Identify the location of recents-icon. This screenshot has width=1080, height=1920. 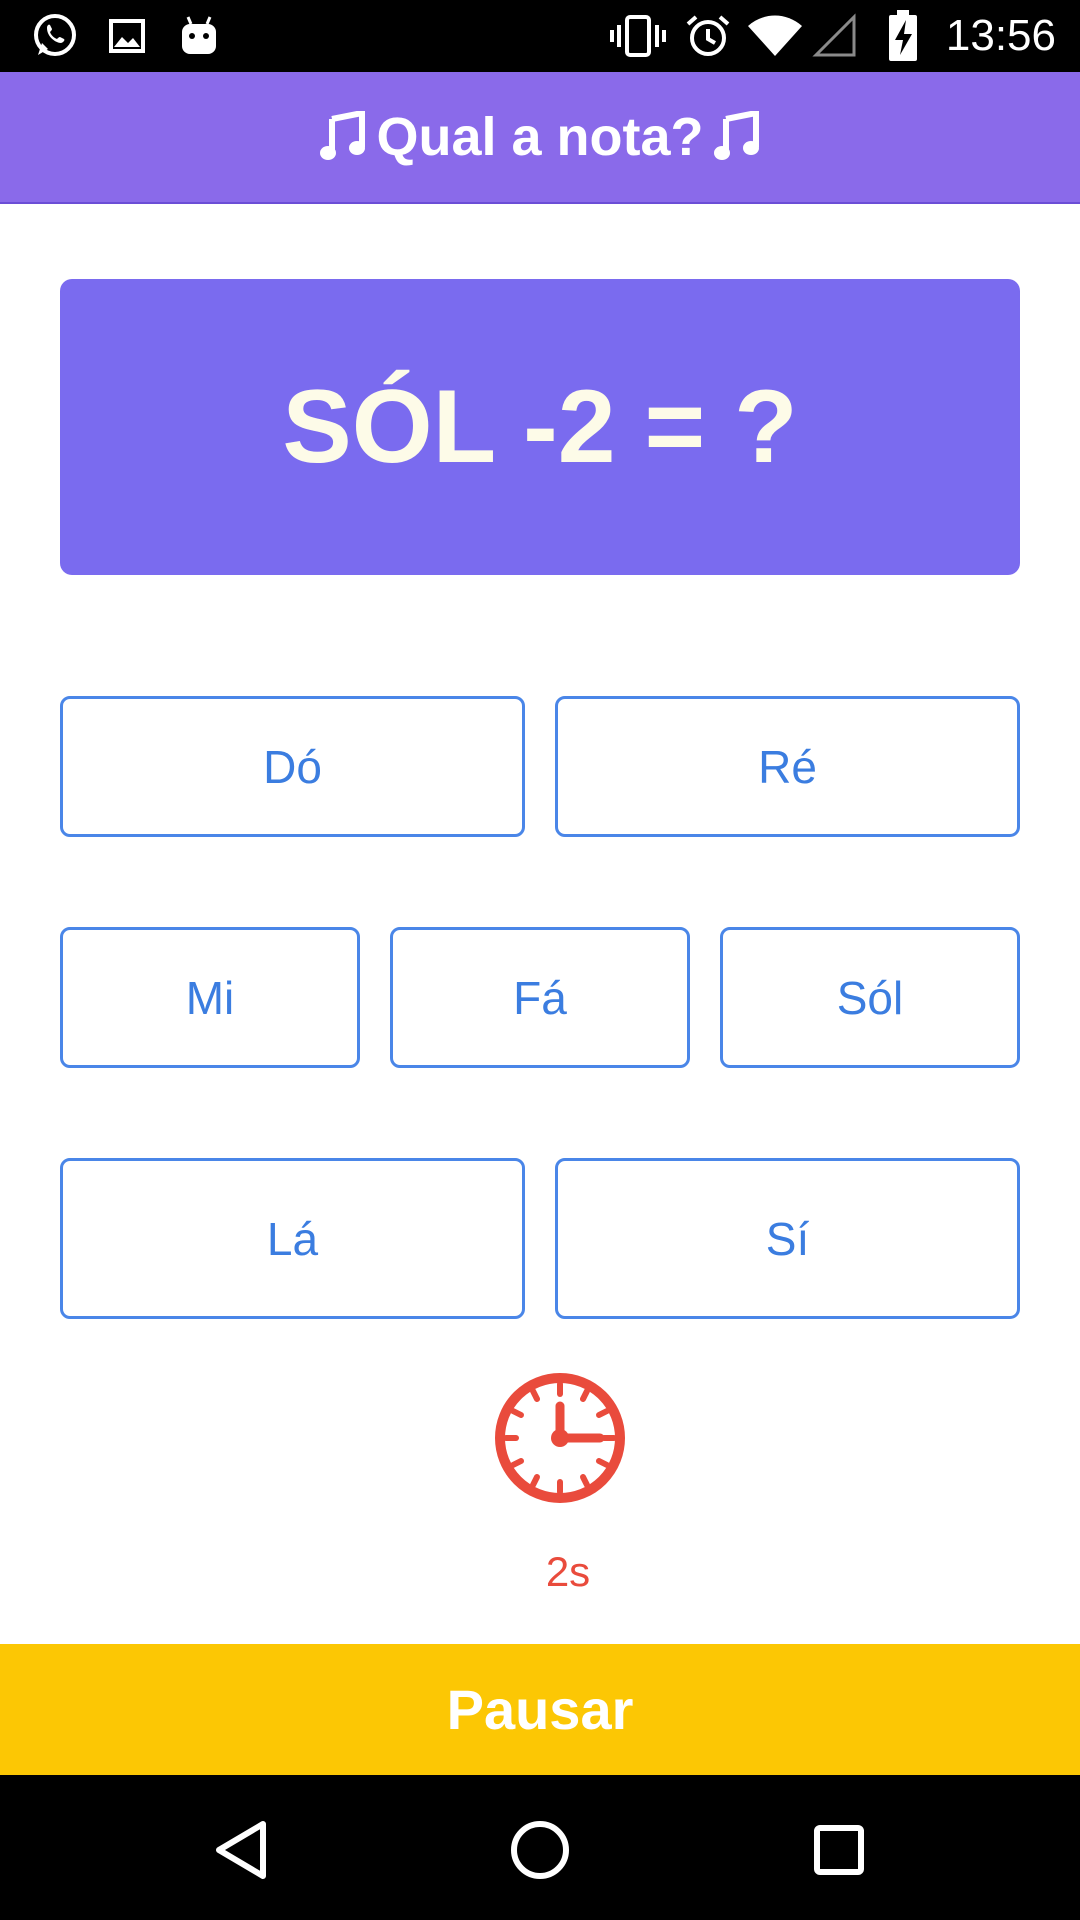
(839, 1850).